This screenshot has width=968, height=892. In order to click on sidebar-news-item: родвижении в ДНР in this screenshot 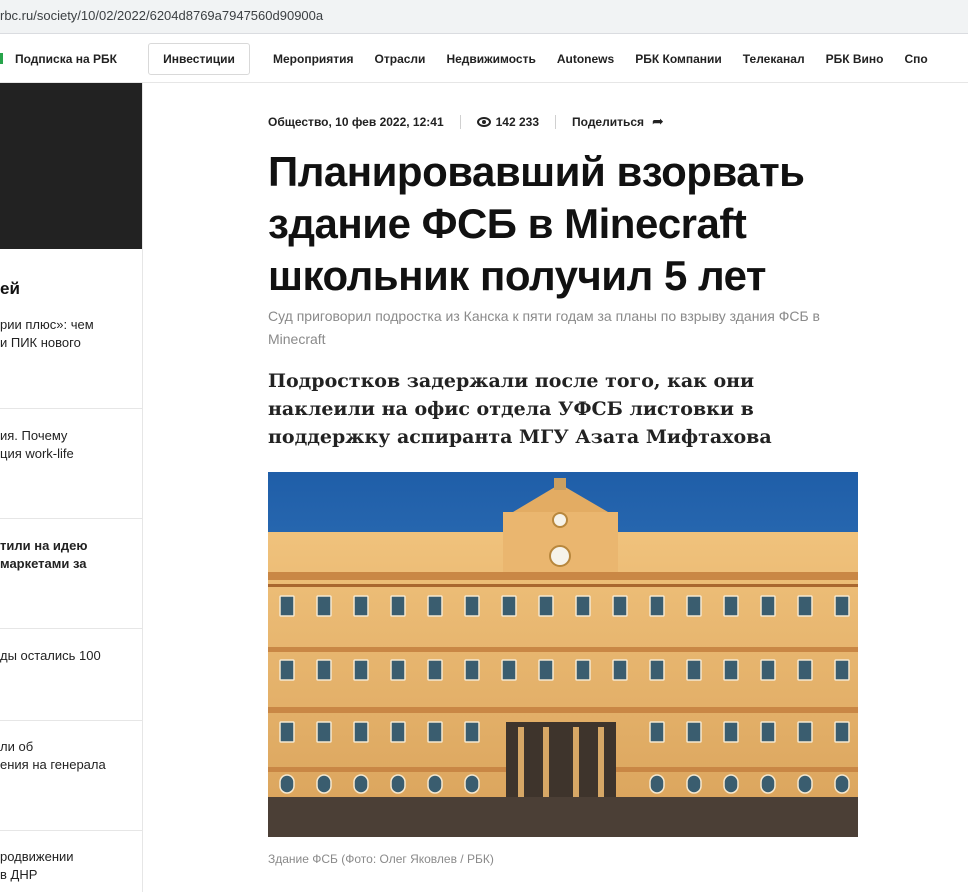, I will do `click(71, 870)`.